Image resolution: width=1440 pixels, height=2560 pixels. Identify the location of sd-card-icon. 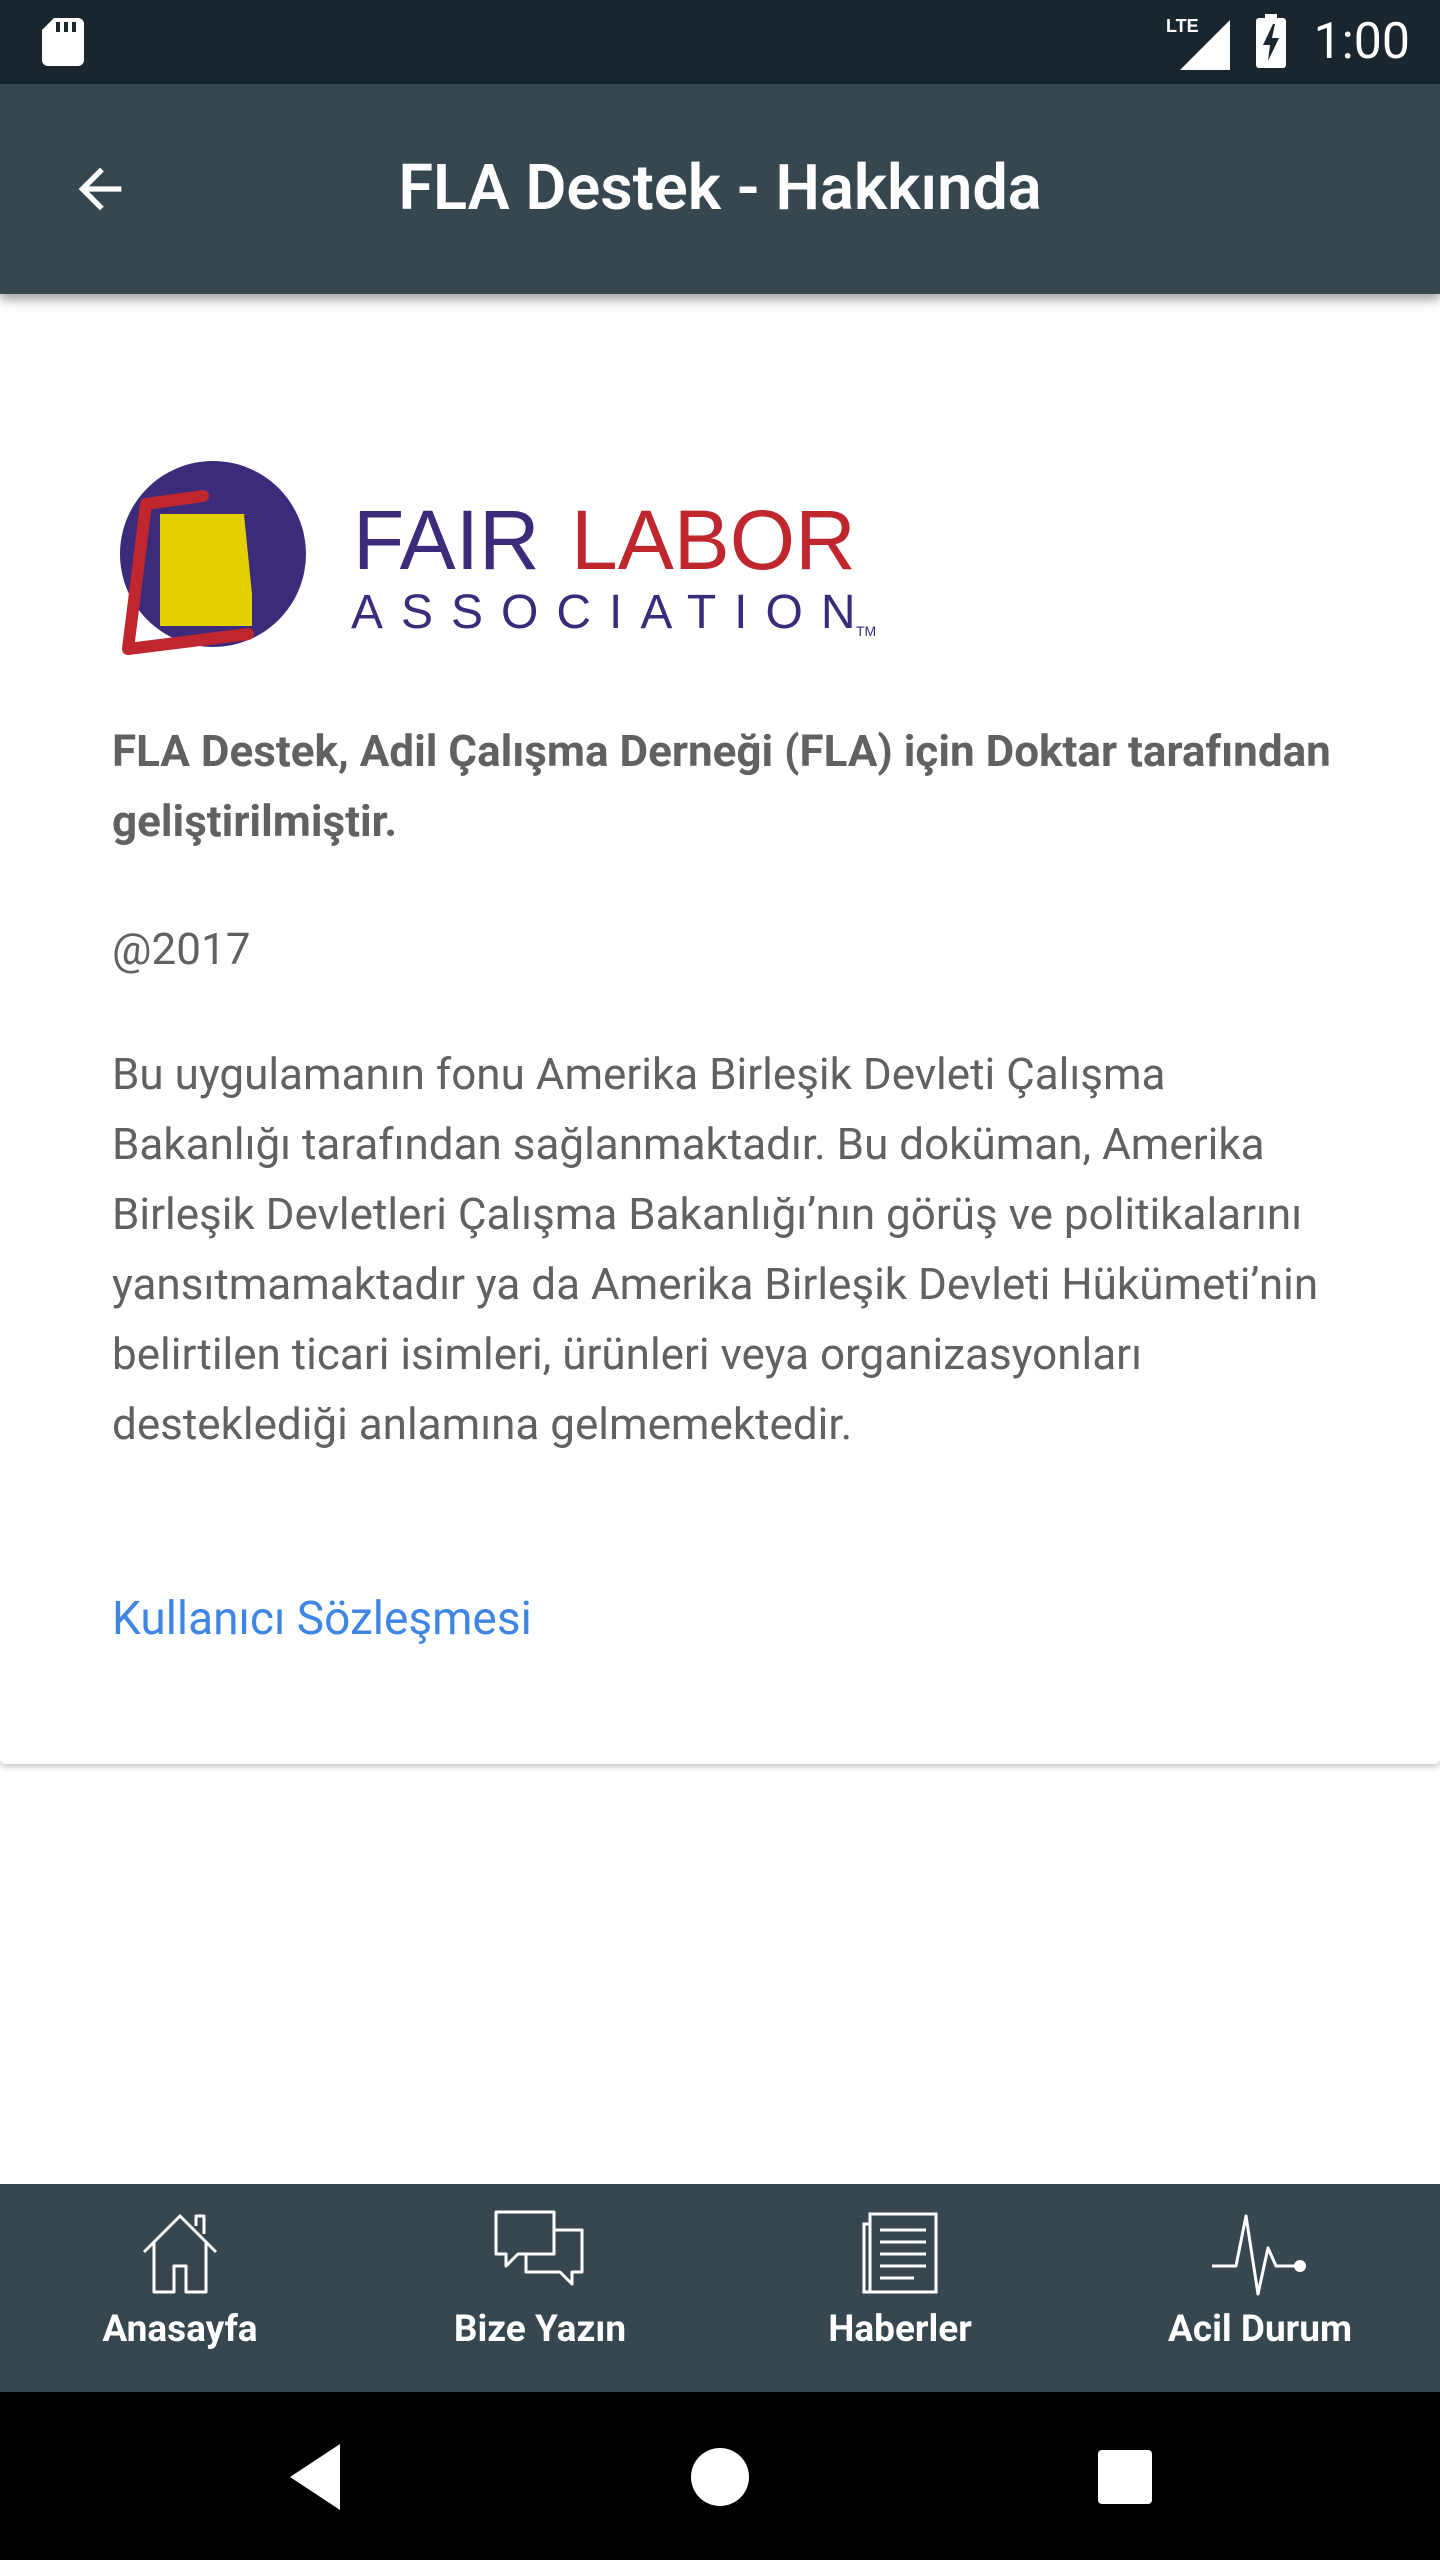
(63, 42).